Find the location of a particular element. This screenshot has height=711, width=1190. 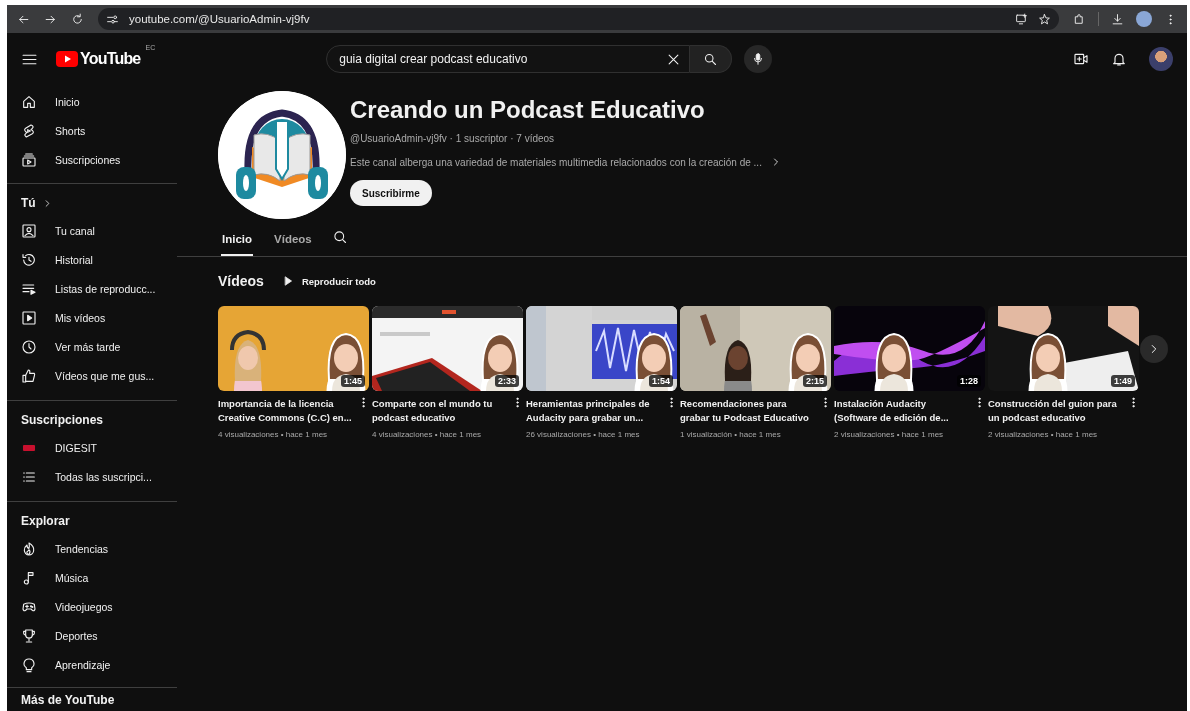

sidebar-item: Videojuegos is located at coordinates (92, 606).